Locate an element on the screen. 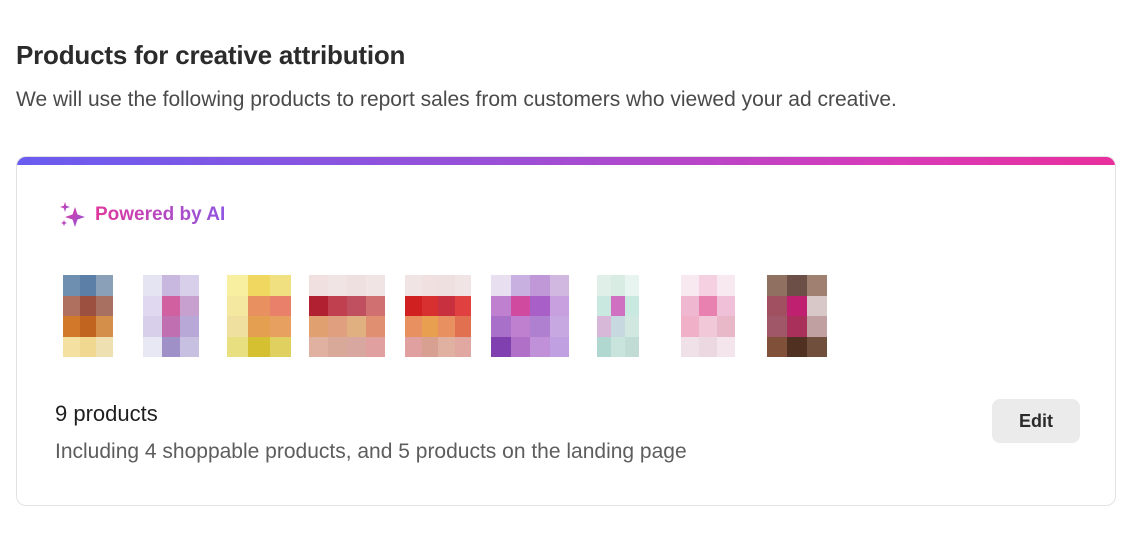  ai-badge: Powered by AI is located at coordinates (141, 215).